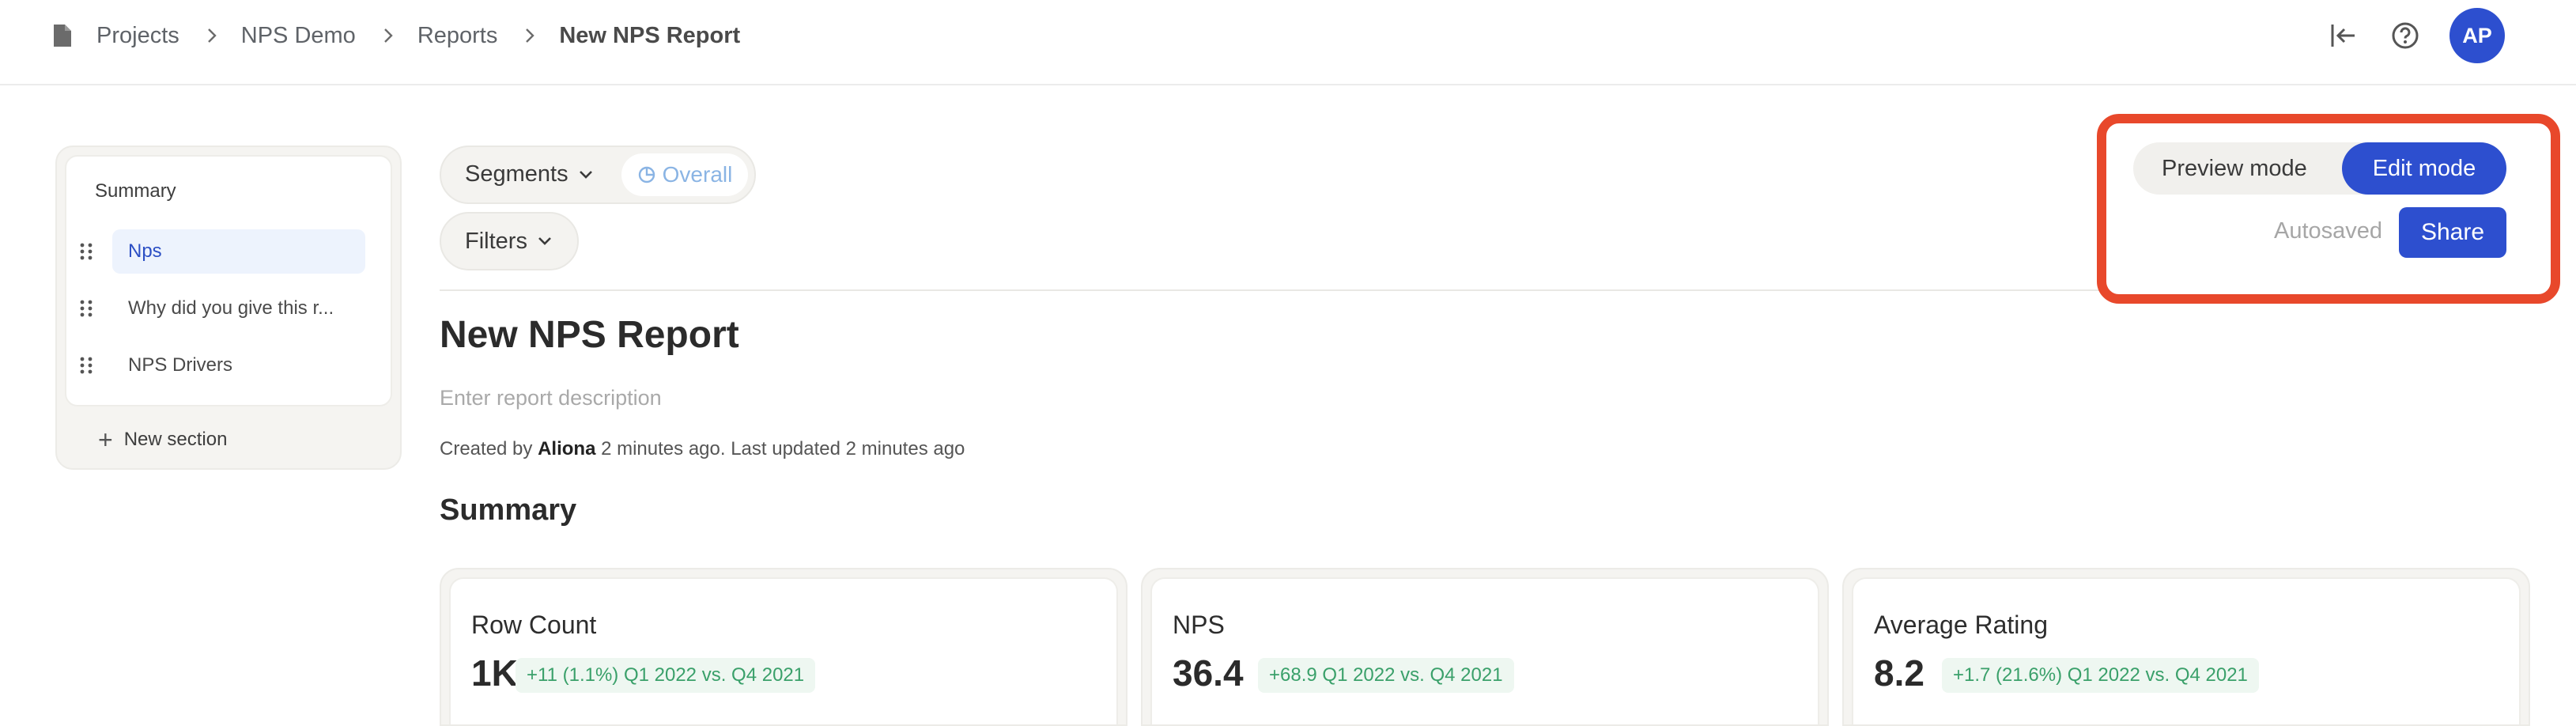 This screenshot has width=2576, height=726. I want to click on card-value: 8.2, so click(1899, 673).